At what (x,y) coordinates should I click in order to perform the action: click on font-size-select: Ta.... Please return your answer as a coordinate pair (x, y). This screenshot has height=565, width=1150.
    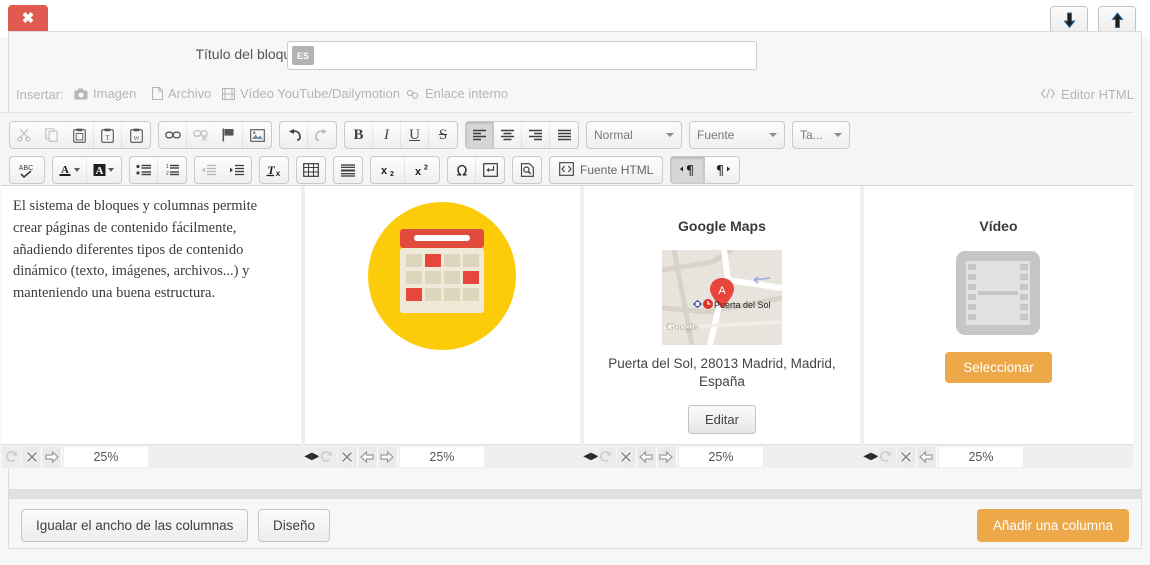
    Looking at the image, I should click on (821, 135).